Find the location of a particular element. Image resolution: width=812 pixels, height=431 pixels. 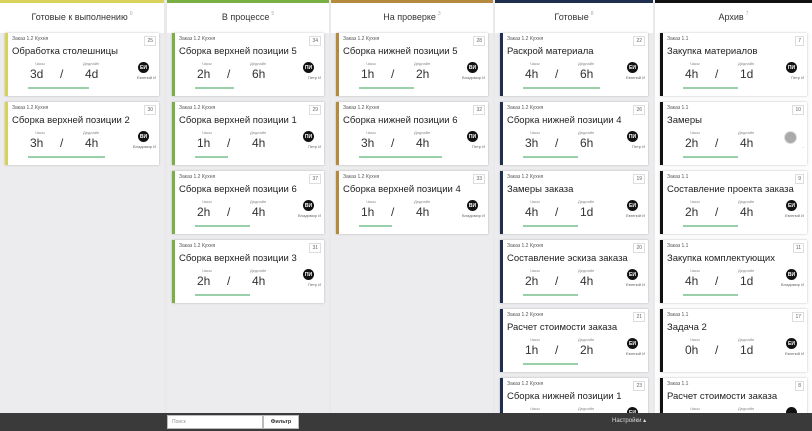

column-count: 7 is located at coordinates (747, 13).